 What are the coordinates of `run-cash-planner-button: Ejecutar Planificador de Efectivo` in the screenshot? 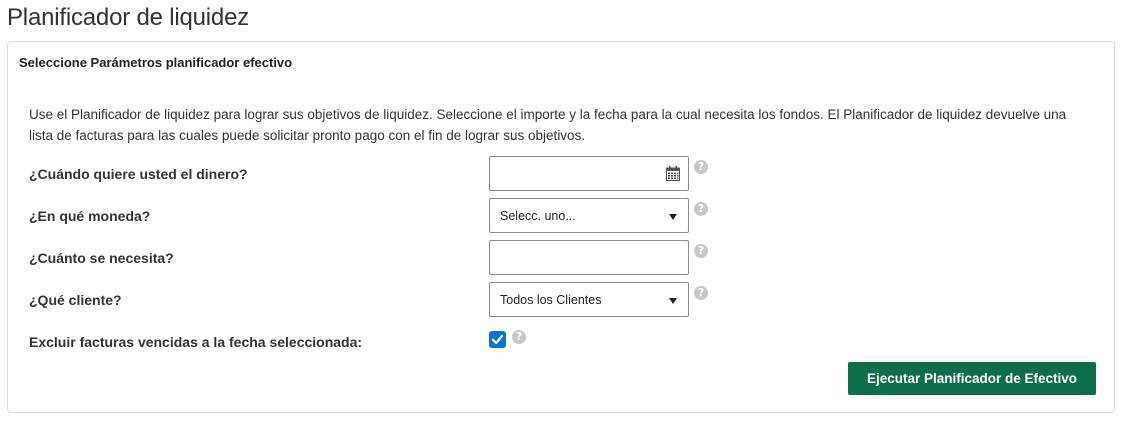 It's located at (972, 378).